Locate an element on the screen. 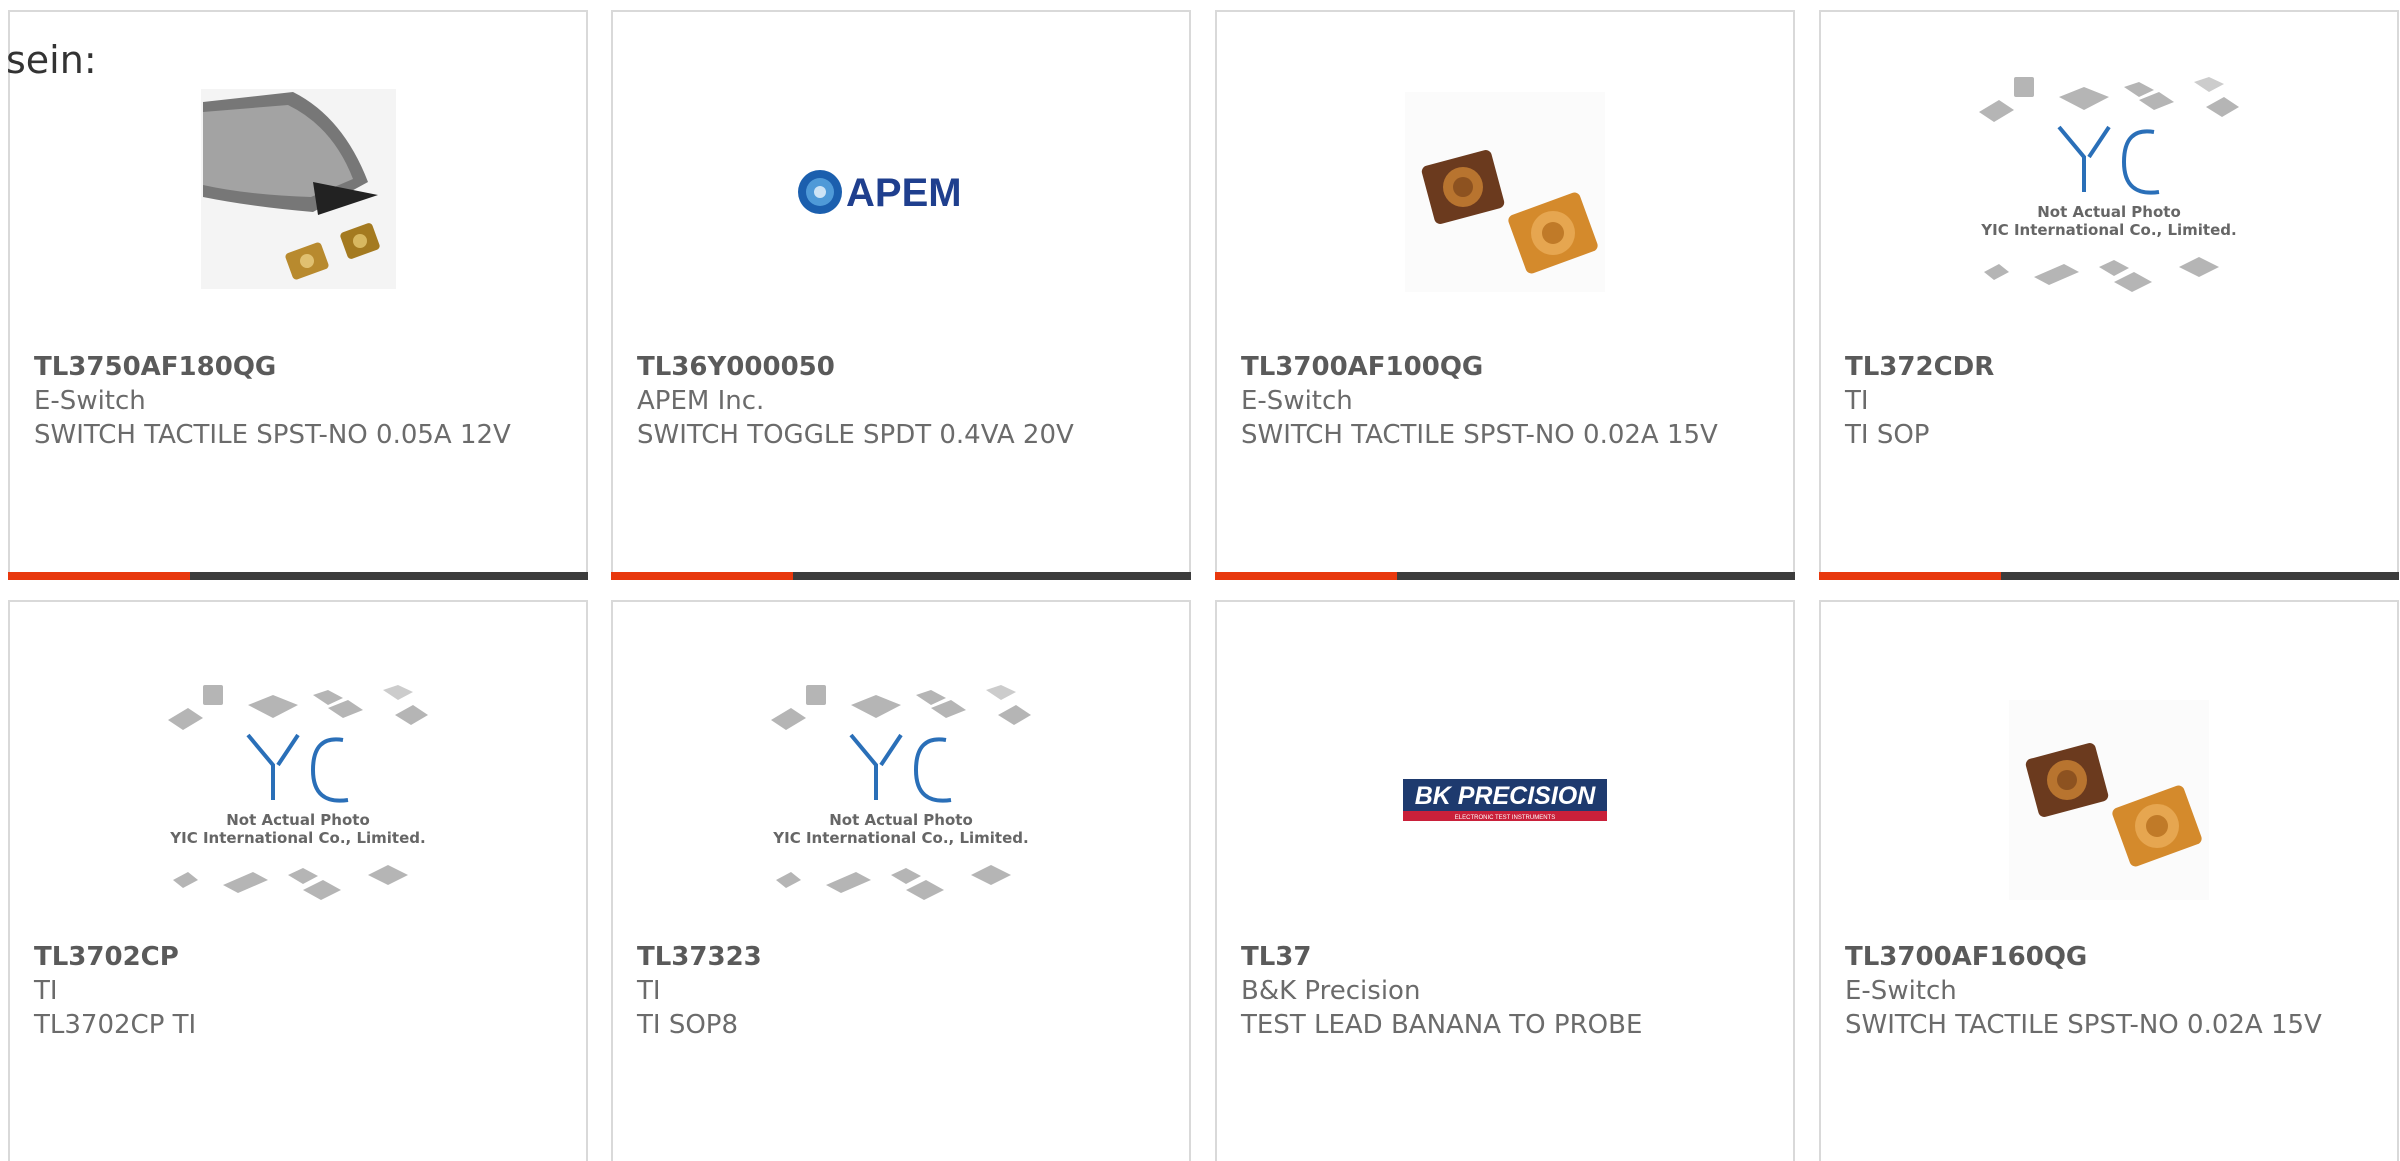 The height and width of the screenshot is (1161, 2400). manufacturer: APEM Inc. is located at coordinates (701, 401).